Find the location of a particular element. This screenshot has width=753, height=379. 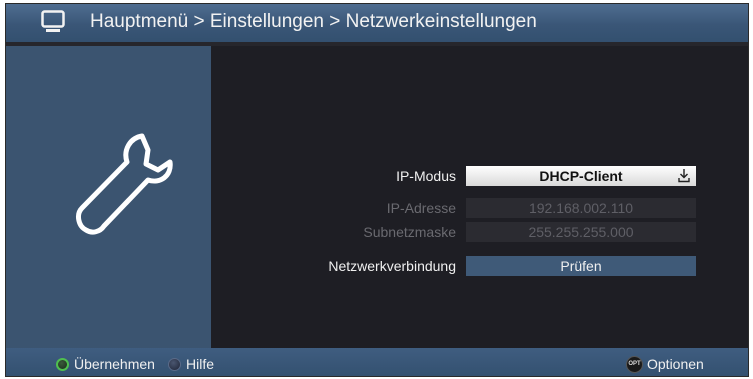

dropdown-icon is located at coordinates (684, 176).